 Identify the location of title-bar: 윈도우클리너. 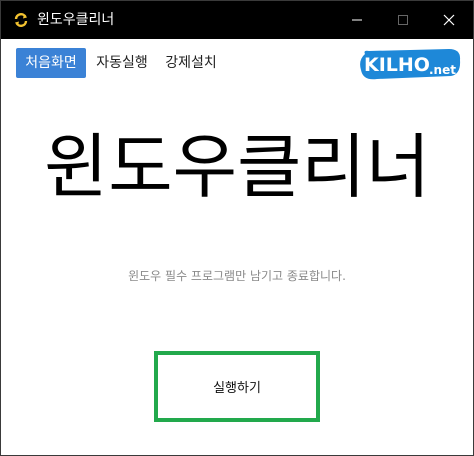
(237, 20).